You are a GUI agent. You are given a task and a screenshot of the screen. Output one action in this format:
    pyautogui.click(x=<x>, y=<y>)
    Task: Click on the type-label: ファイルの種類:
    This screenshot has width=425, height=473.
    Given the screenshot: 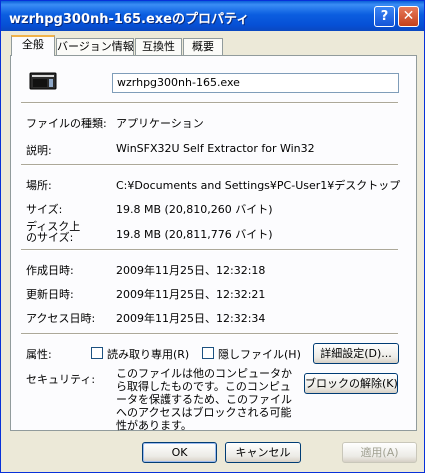 What is the action you would take?
    pyautogui.click(x=66, y=123)
    